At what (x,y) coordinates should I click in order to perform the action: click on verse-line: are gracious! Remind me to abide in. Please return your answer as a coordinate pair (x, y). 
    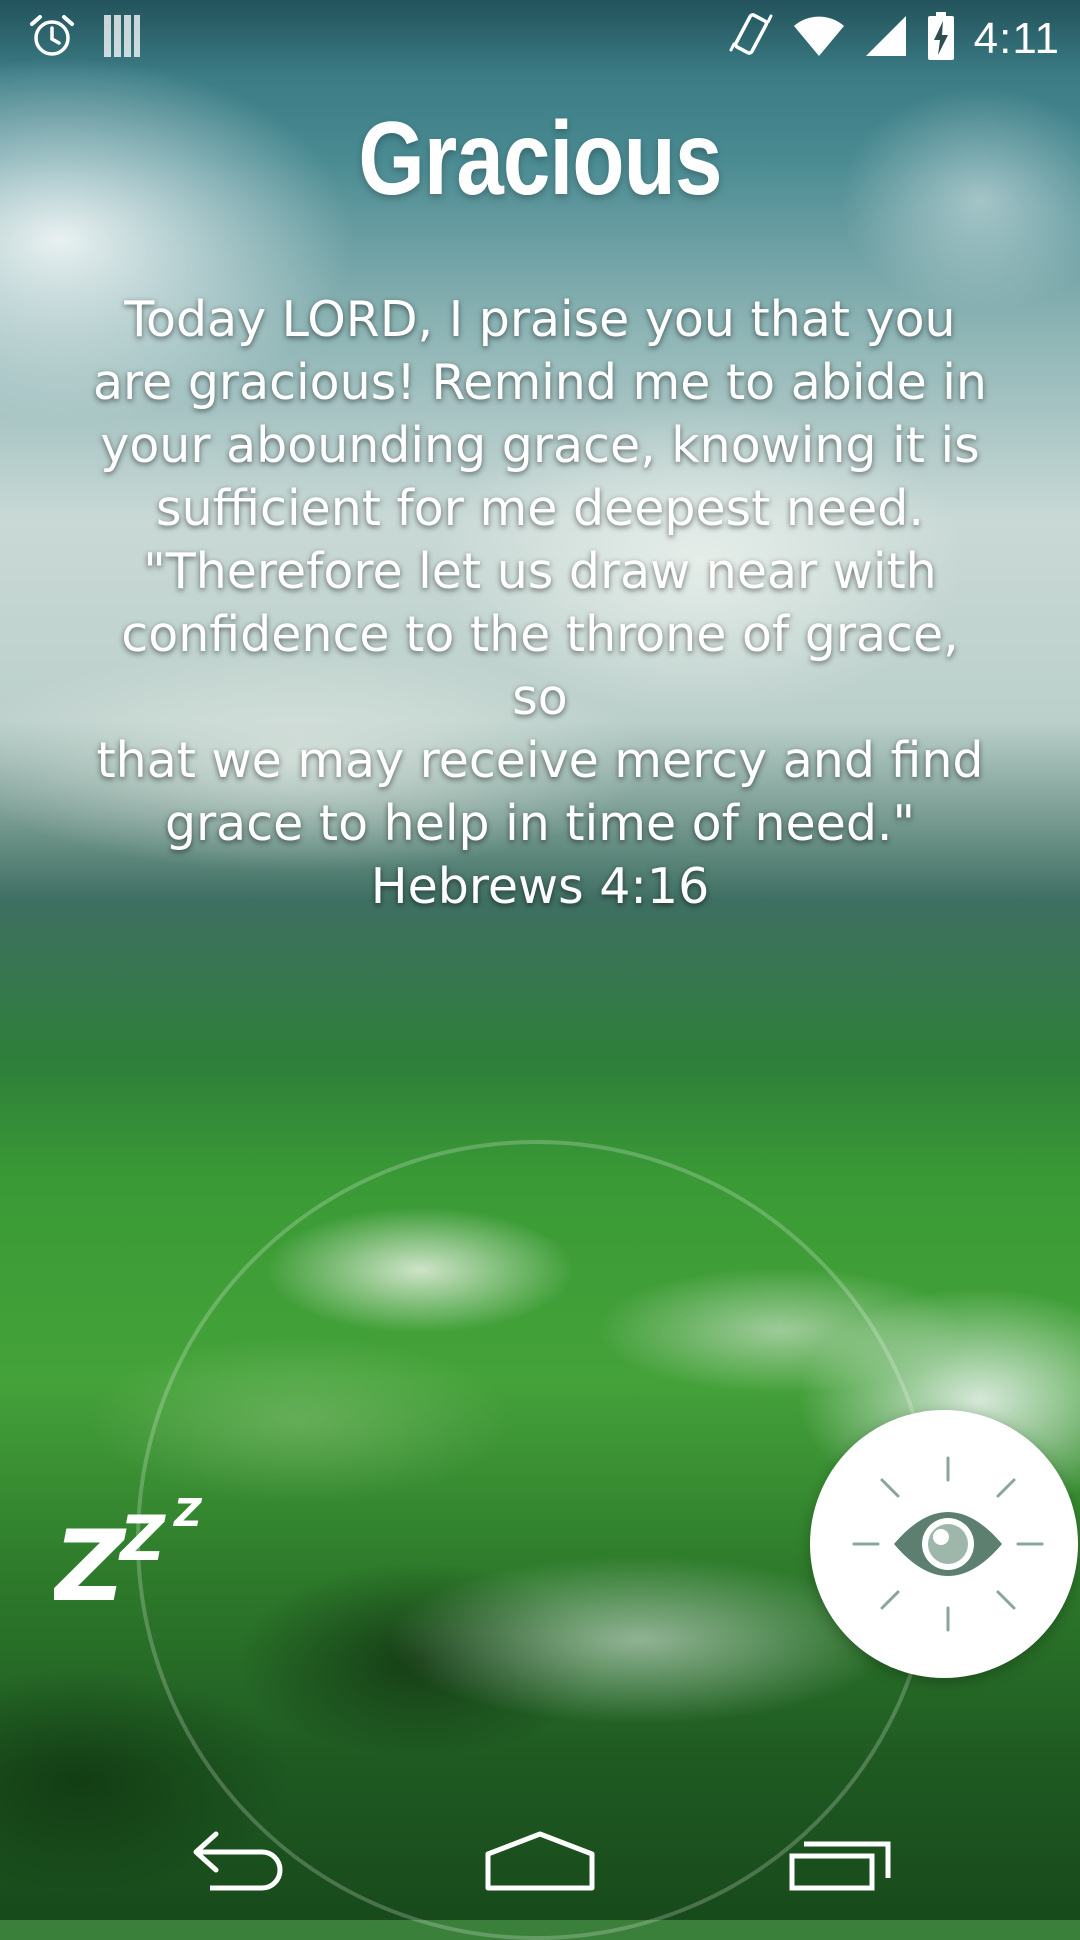
    Looking at the image, I should click on (540, 382).